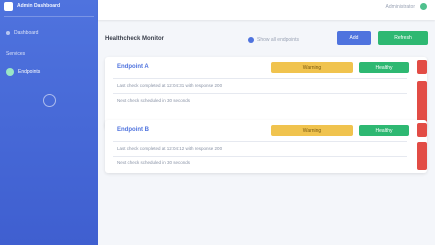 This screenshot has width=435, height=245. What do you see at coordinates (39, 6) in the screenshot?
I see `brand-name: Admin Dashboard` at bounding box center [39, 6].